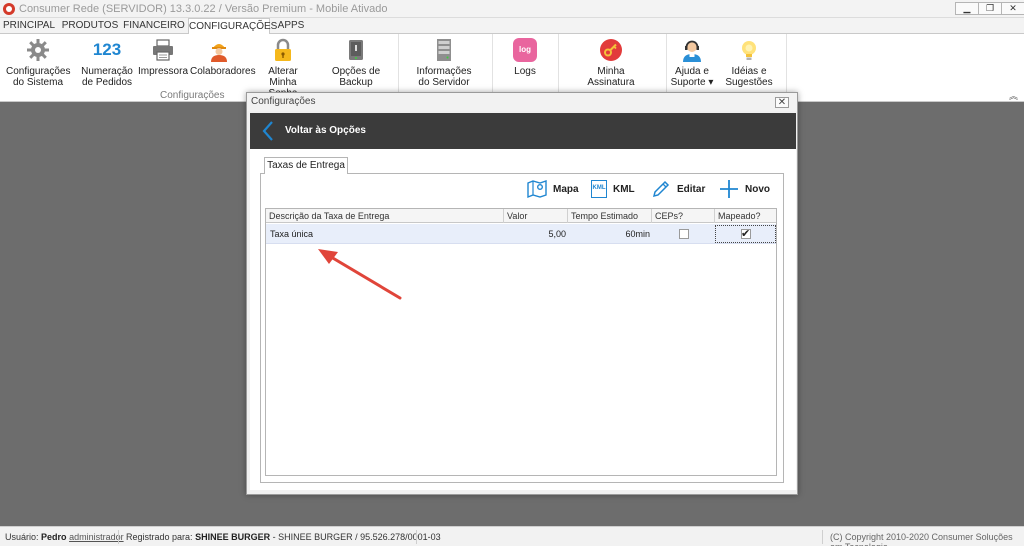 Image resolution: width=1024 pixels, height=546 pixels. Describe the element at coordinates (610, 216) in the screenshot. I see `col-tempo-estimado: Tempo Estimado` at that location.